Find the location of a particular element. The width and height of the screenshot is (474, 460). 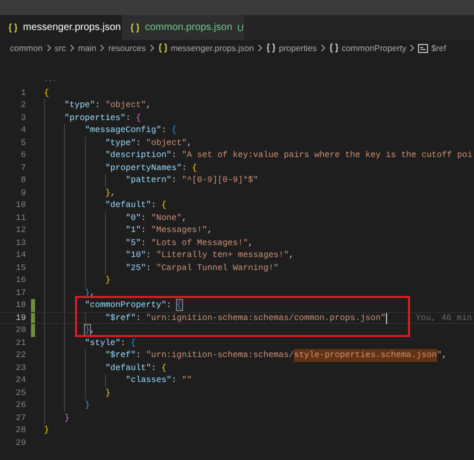

editor-tab: messenger.props.json is located at coordinates (61, 27).